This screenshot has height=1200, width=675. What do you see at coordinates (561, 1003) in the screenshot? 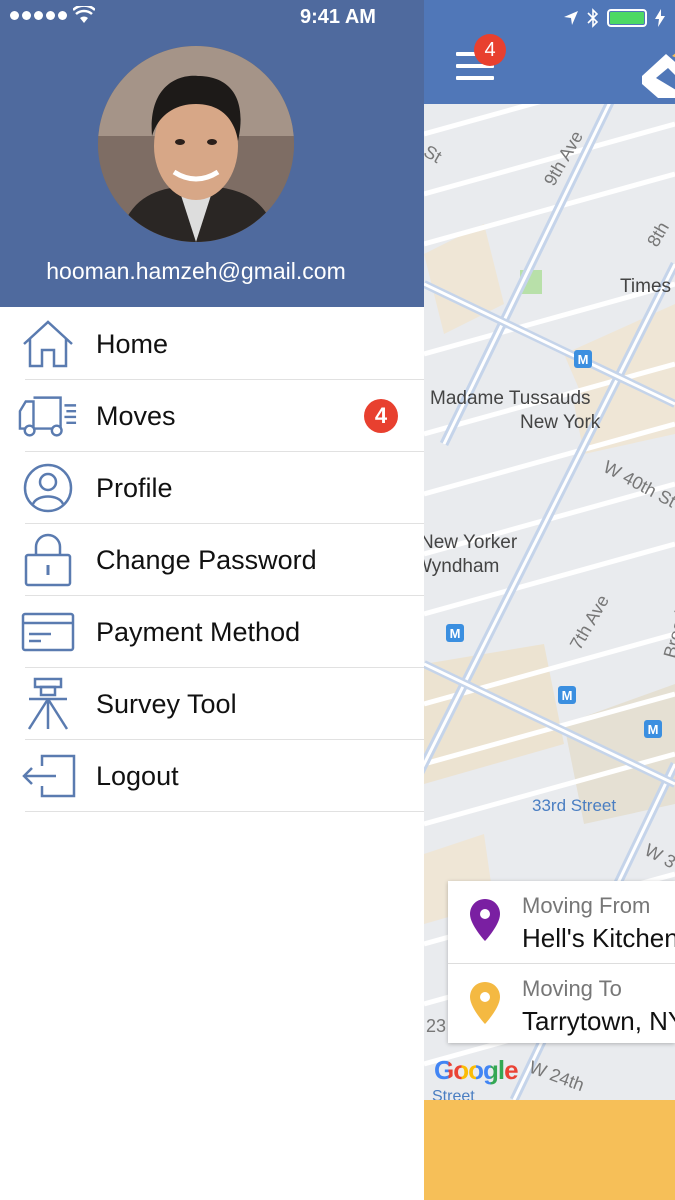
I see `moving-to-row: Moving To Tarrytown, NY` at bounding box center [561, 1003].